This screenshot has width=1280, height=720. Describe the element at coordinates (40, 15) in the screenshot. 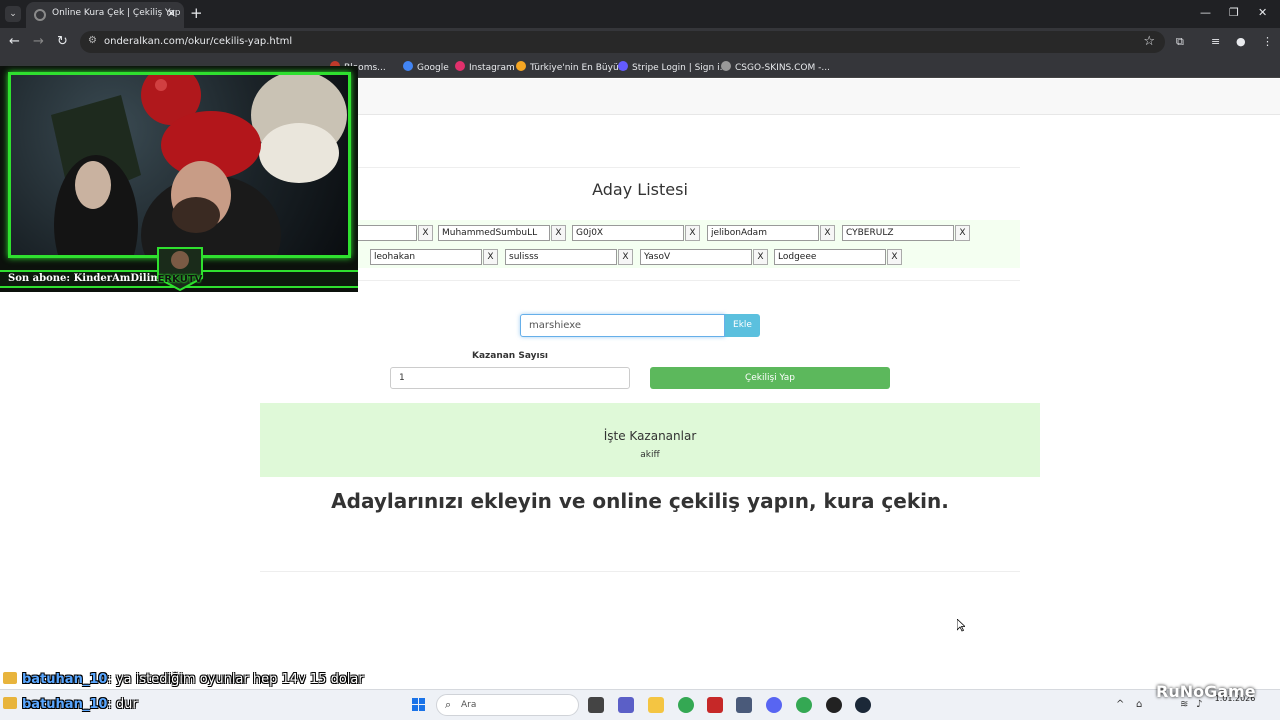

I see `tab-favicon-icon` at that location.